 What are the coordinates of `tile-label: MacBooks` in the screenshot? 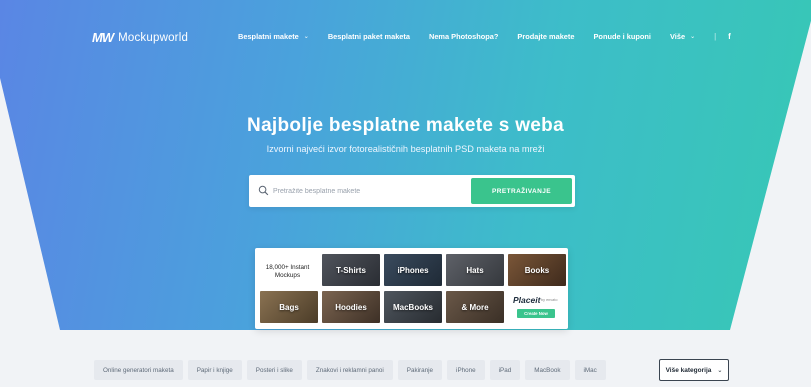 It's located at (412, 307).